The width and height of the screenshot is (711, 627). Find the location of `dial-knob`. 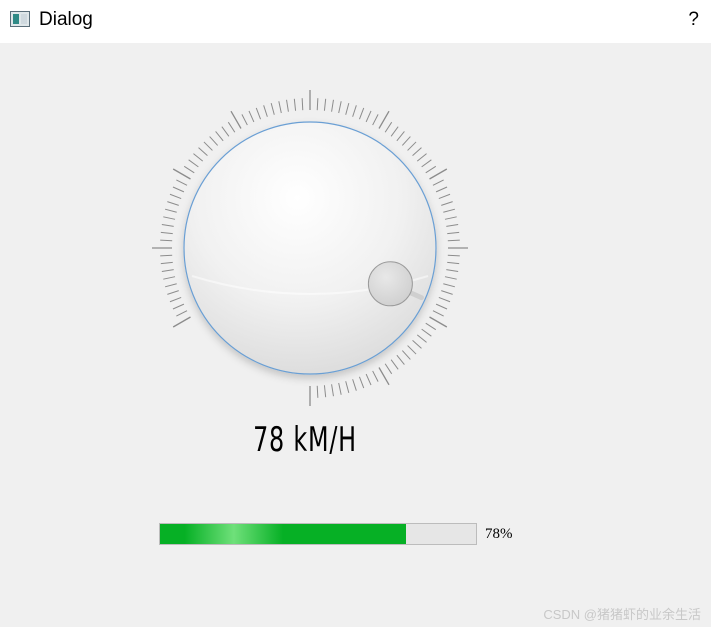

dial-knob is located at coordinates (310, 248).